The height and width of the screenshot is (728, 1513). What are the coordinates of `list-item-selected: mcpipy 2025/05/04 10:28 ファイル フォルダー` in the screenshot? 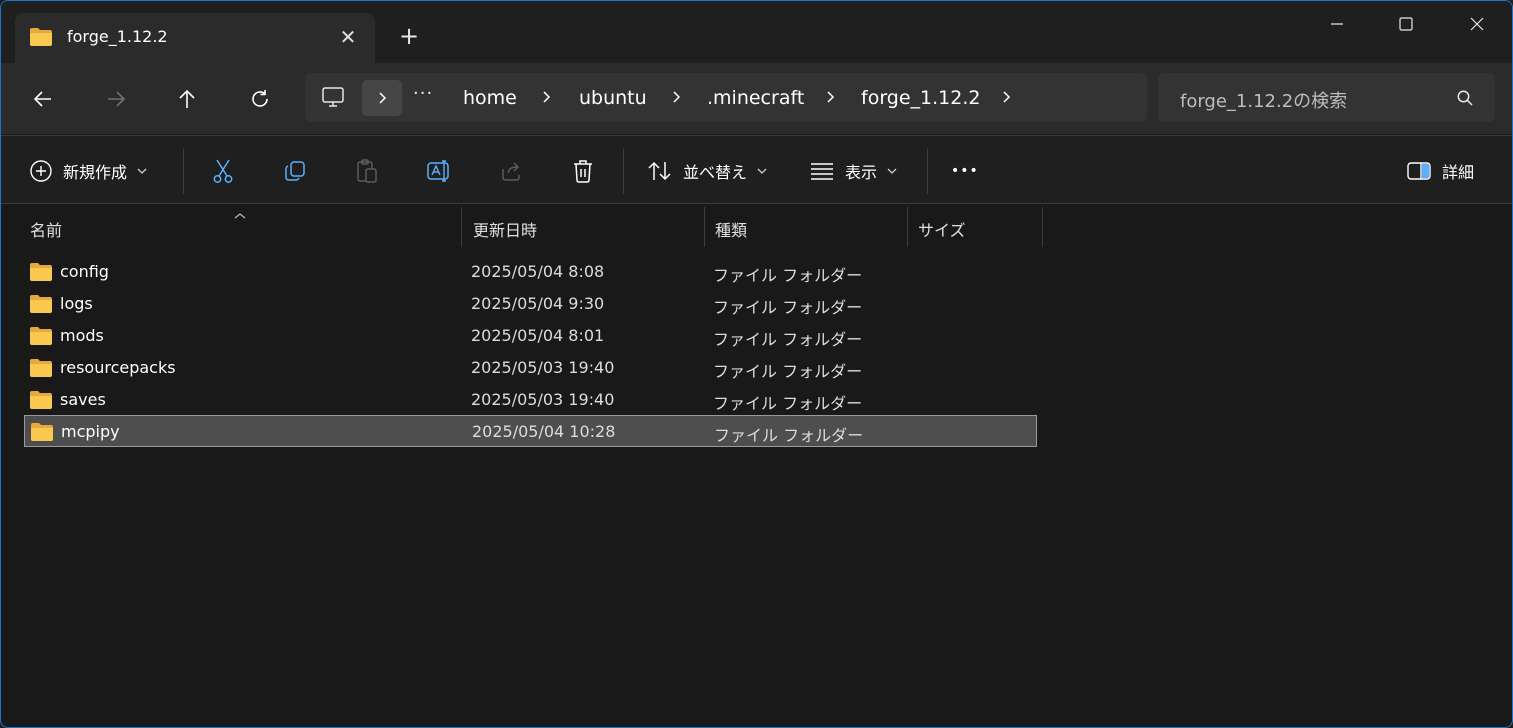 It's located at (530, 431).